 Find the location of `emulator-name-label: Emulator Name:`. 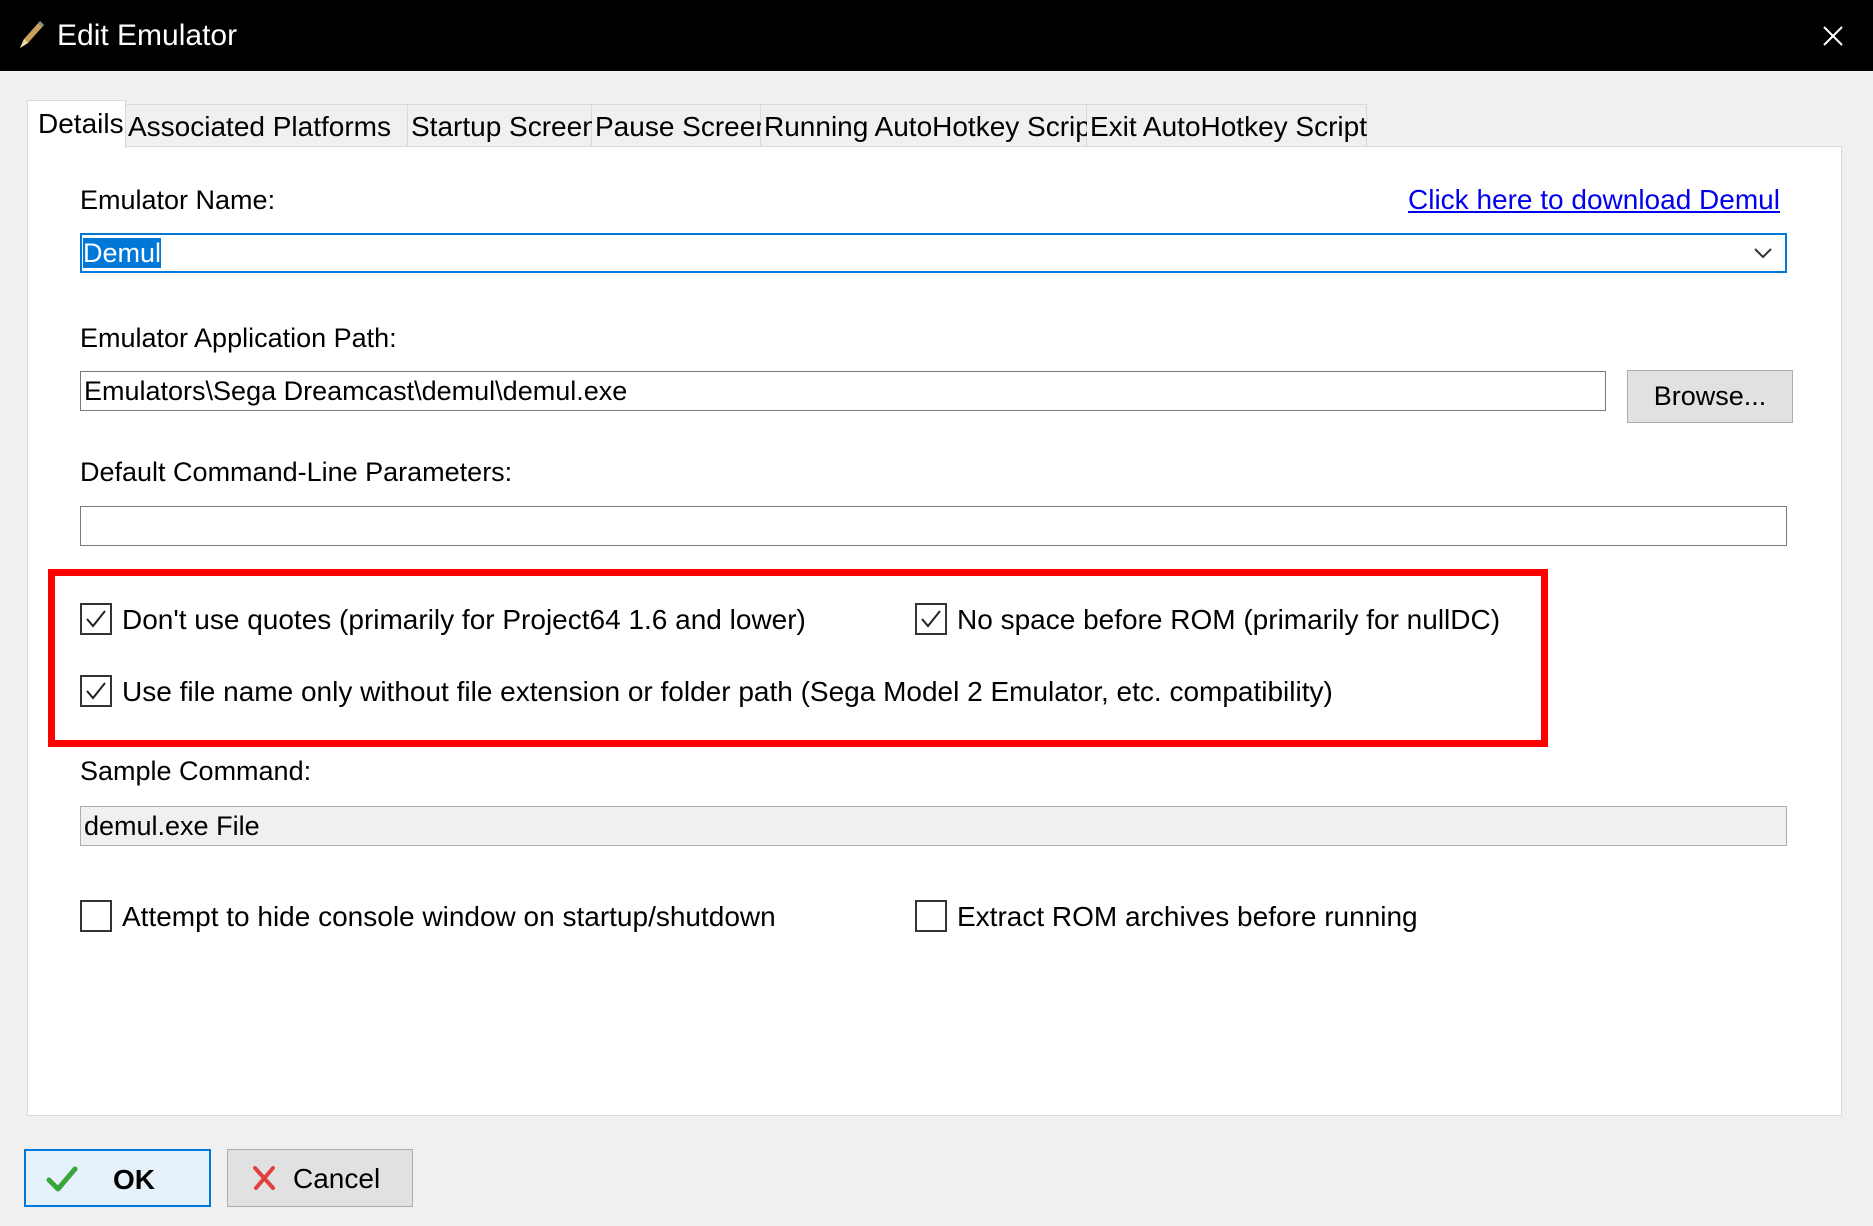

emulator-name-label: Emulator Name: is located at coordinates (178, 200).